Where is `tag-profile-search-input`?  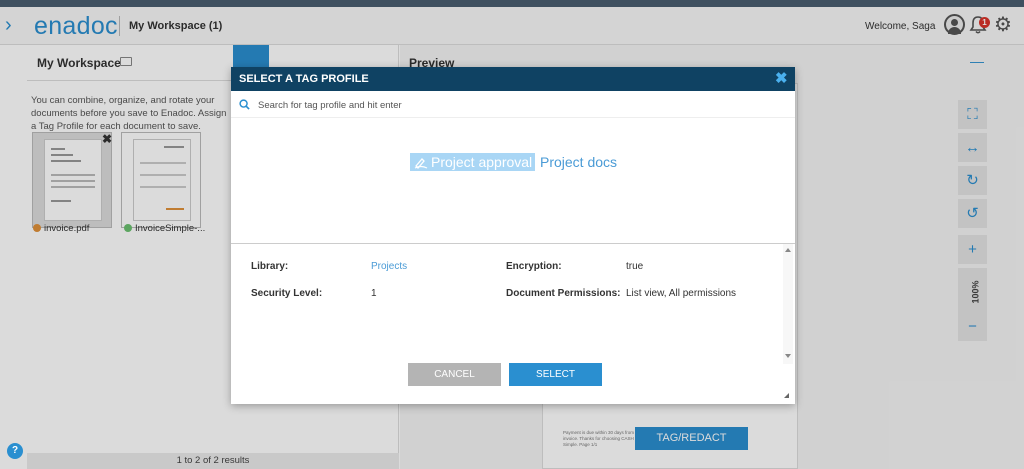 tag-profile-search-input is located at coordinates (508, 105).